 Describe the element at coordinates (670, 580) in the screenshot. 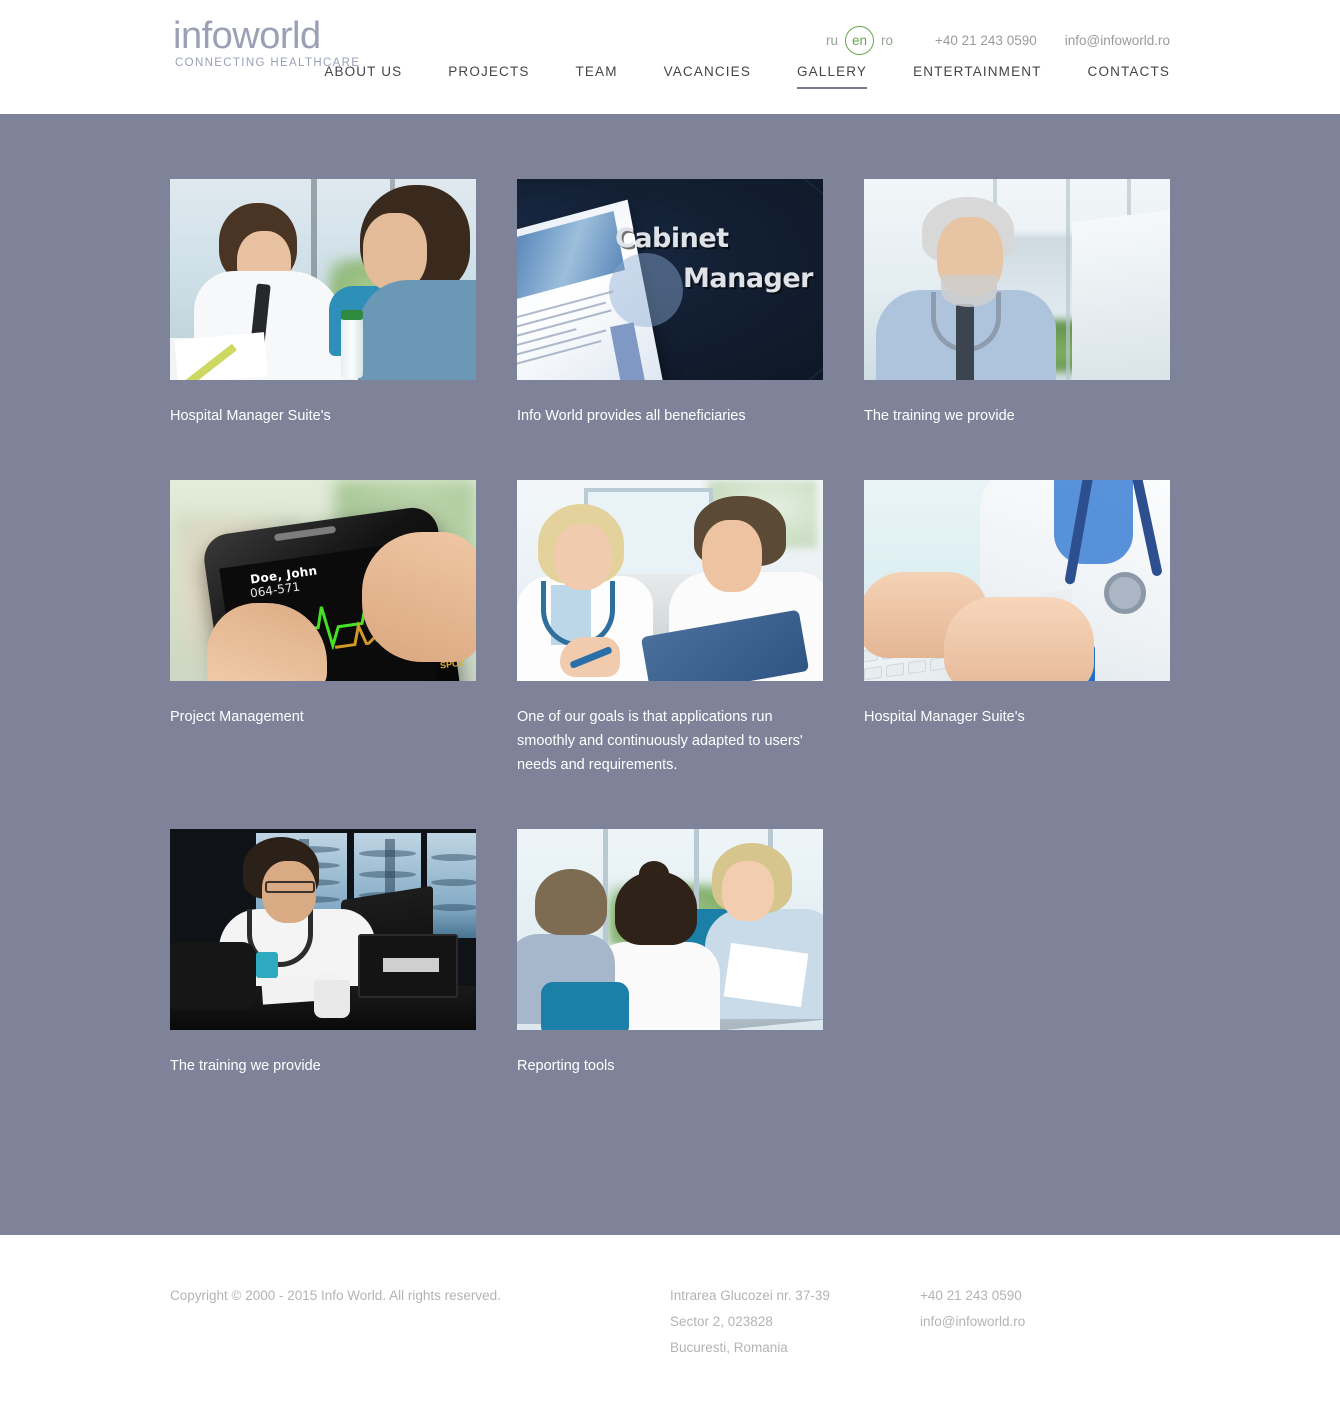

I see `gallery-thumbnail-two-doctors-talking` at that location.